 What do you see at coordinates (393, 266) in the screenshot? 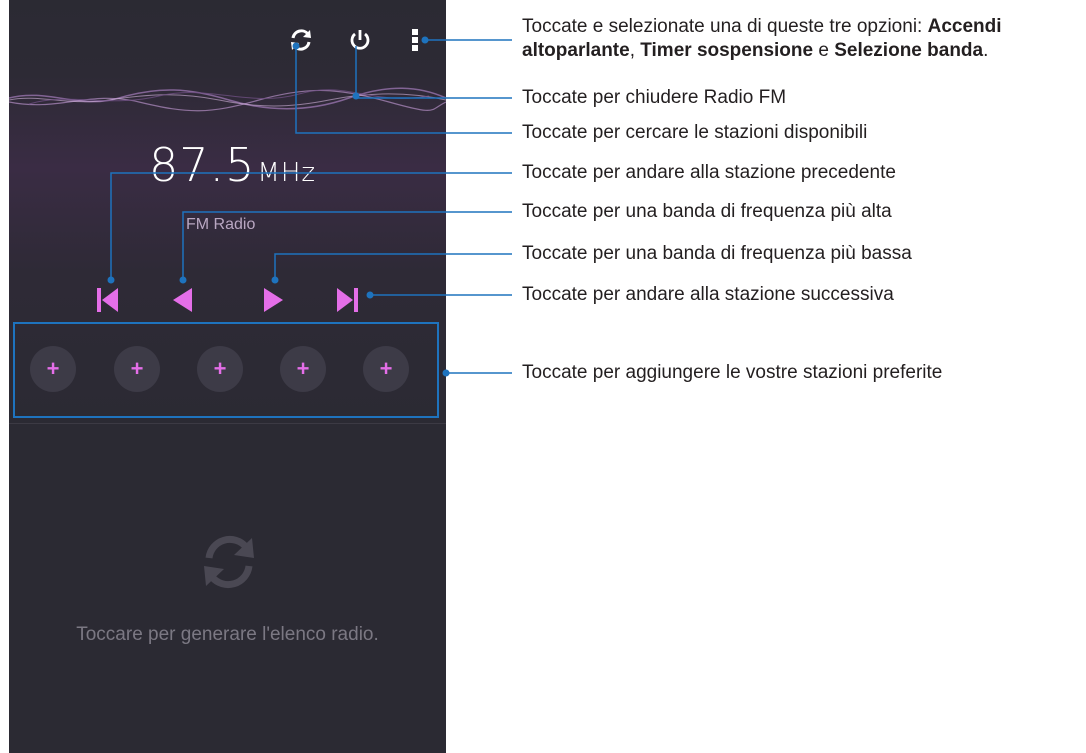
I see `callout-line-lower` at bounding box center [393, 266].